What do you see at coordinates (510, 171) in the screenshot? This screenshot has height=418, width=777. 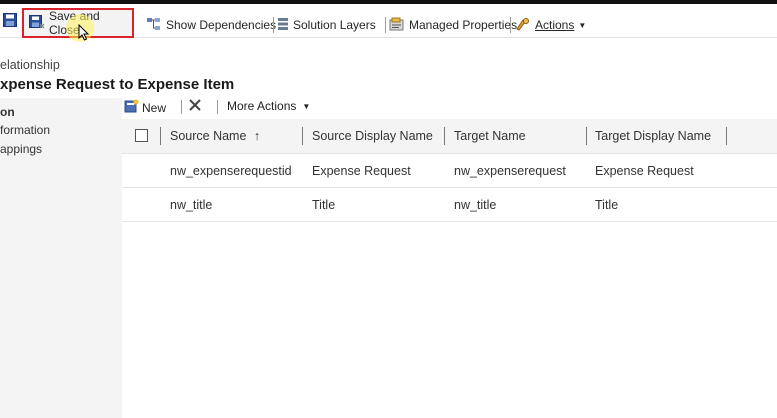 I see `cell-target-name: nw_expenserequest` at bounding box center [510, 171].